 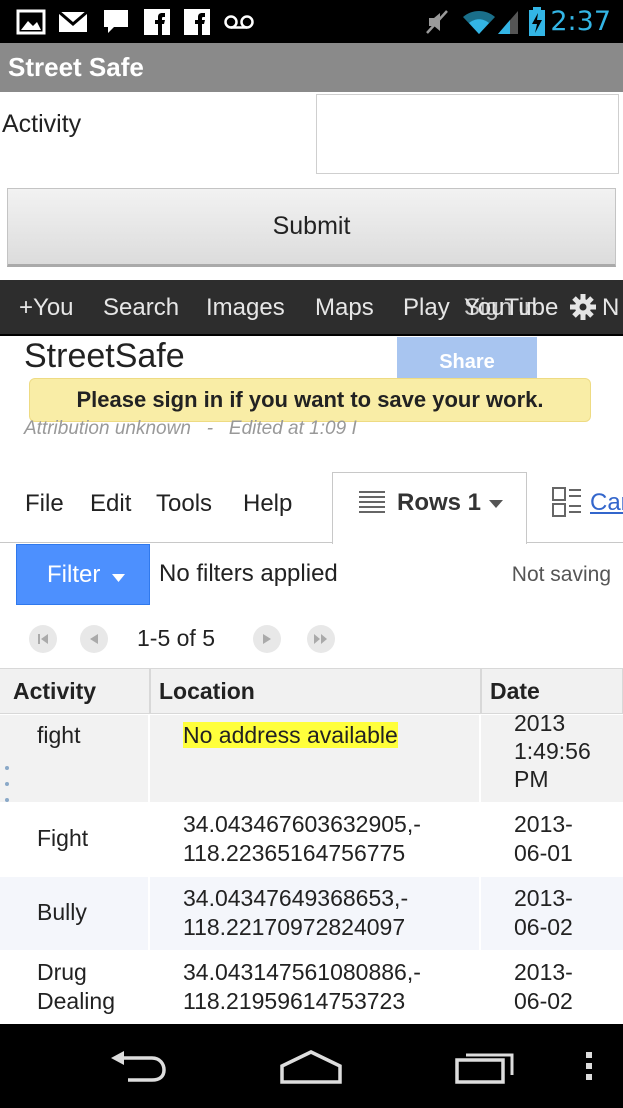 What do you see at coordinates (248, 573) in the screenshot?
I see `filter-status: No filters applied` at bounding box center [248, 573].